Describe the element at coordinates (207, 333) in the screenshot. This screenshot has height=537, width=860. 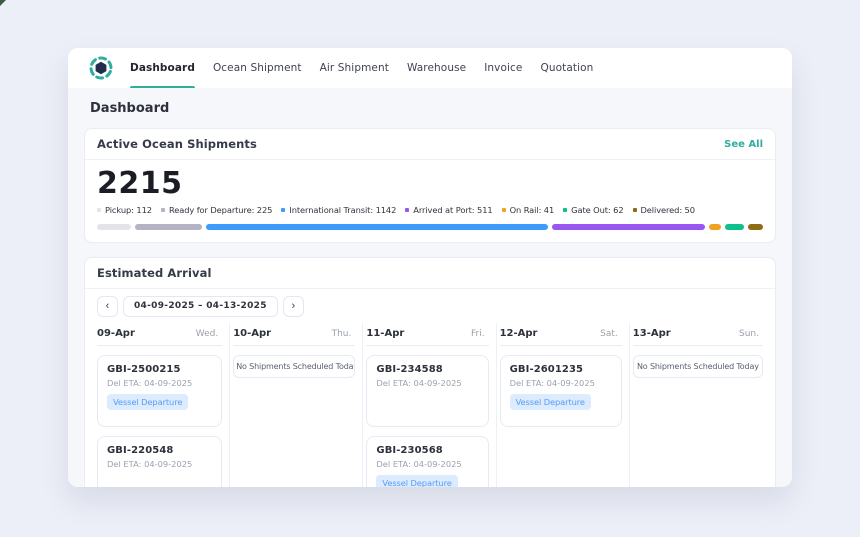
I see `day-weekday-label: Wed.` at that location.